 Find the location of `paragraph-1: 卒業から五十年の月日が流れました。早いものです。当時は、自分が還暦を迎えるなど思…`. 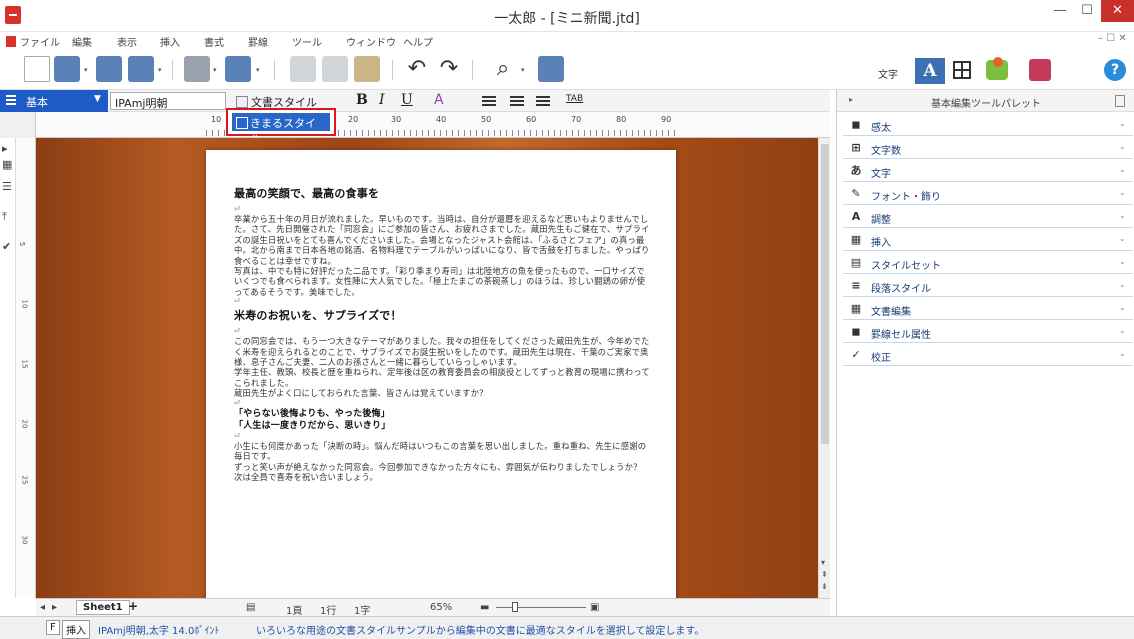

paragraph-1: 卒業から五十年の月日が流れました。早いものです。当時は、自分が還暦を迎えるなど思… is located at coordinates (442, 240).